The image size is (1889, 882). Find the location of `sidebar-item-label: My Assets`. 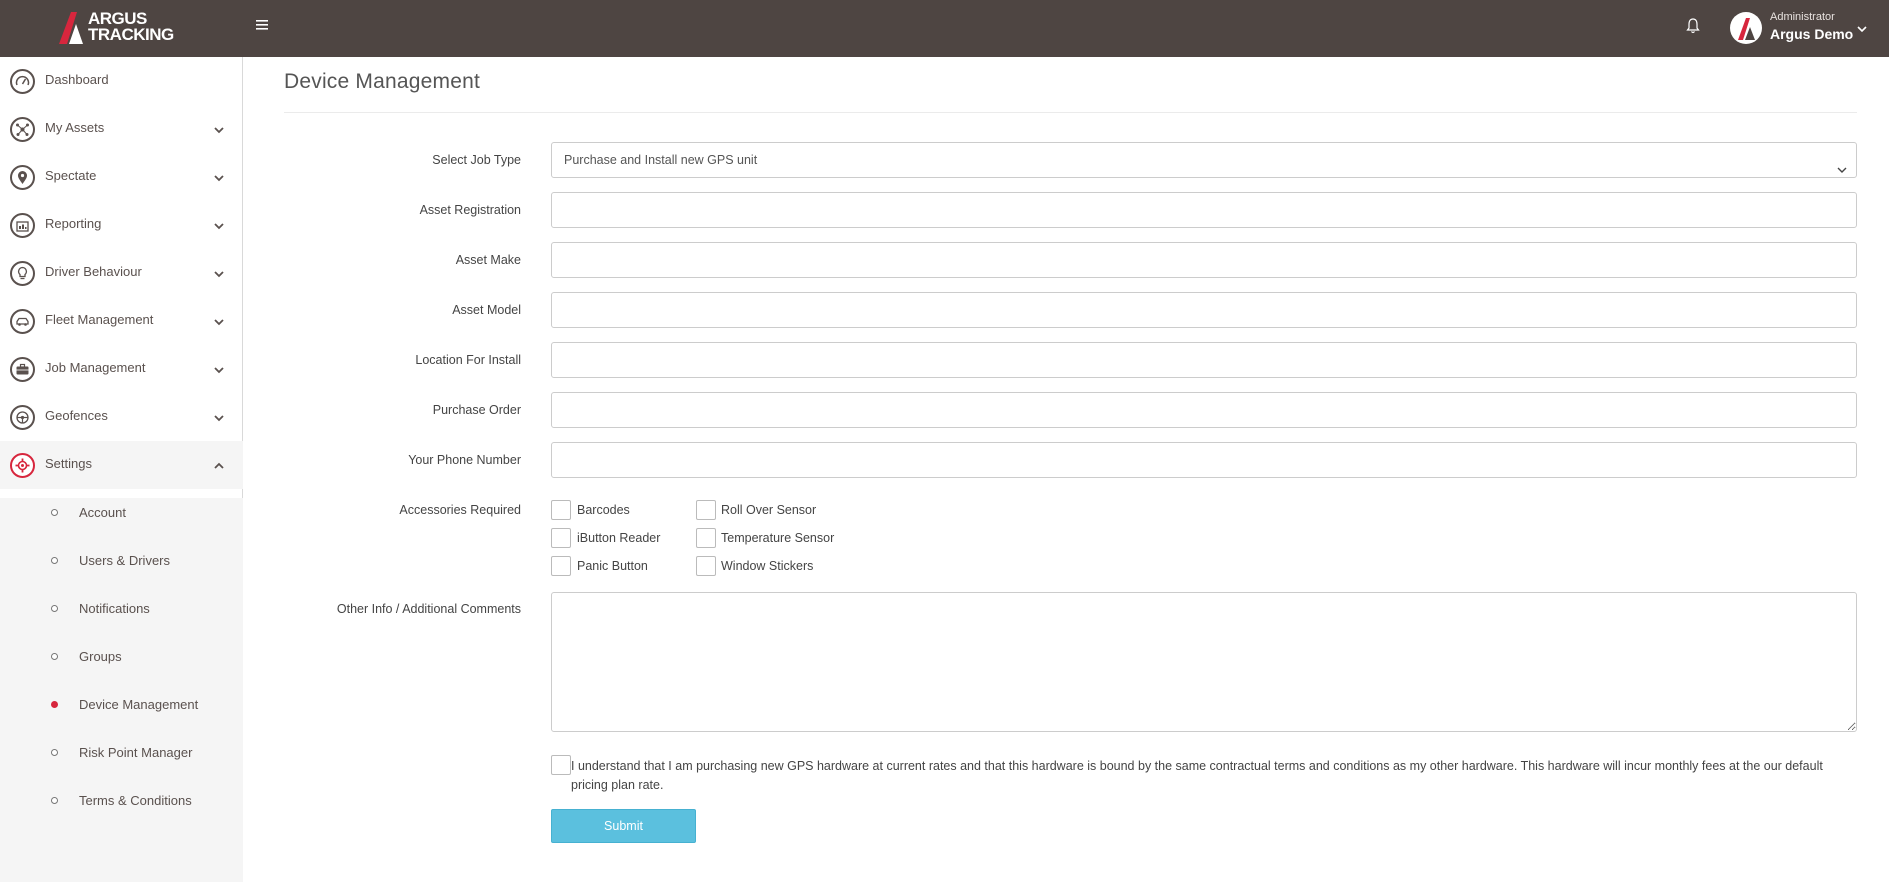

sidebar-item-label: My Assets is located at coordinates (75, 127).